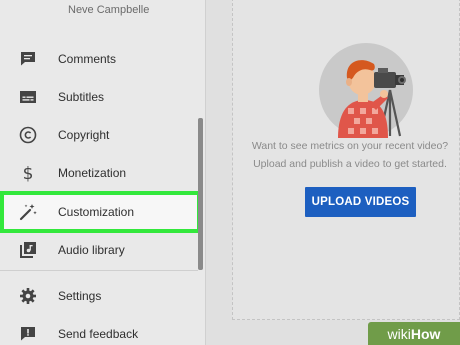 The height and width of the screenshot is (345, 460). What do you see at coordinates (99, 270) in the screenshot?
I see `sidebar-divider` at bounding box center [99, 270].